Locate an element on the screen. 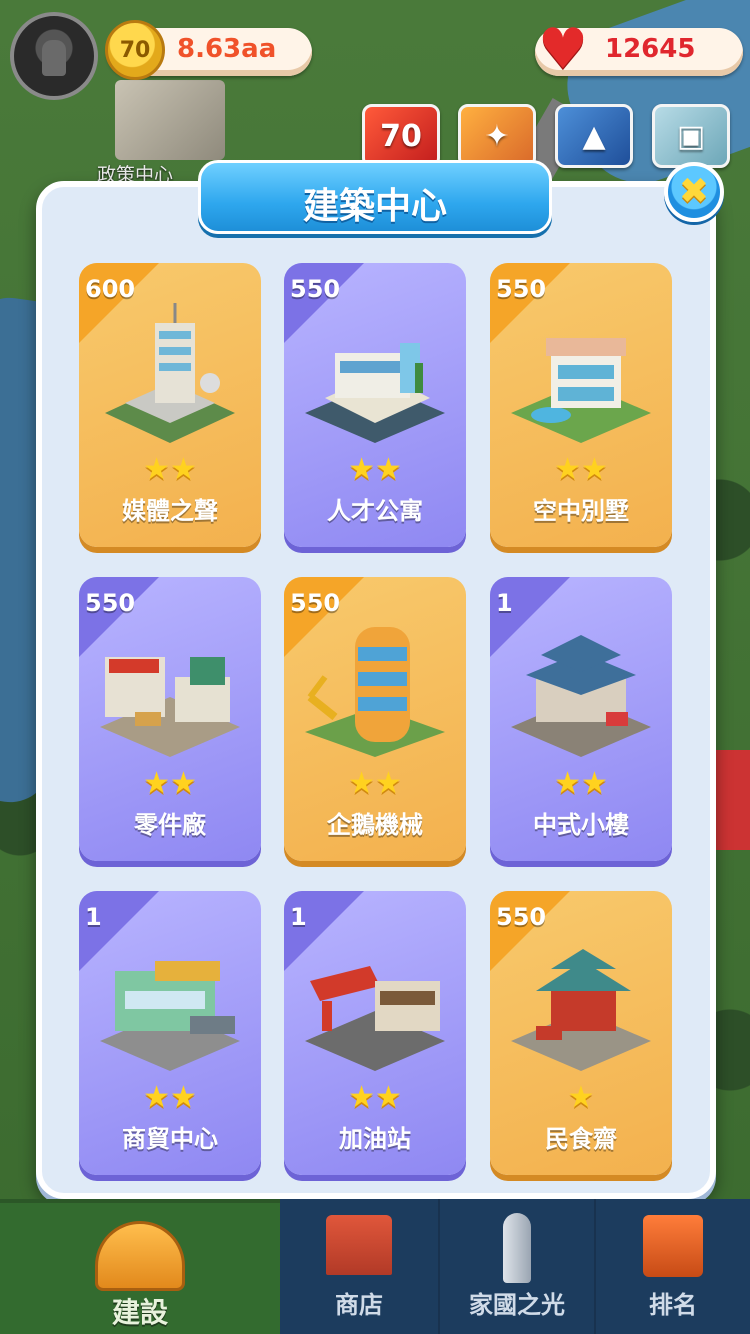 The image size is (750, 1334). avatar-figure is located at coordinates (54, 58).